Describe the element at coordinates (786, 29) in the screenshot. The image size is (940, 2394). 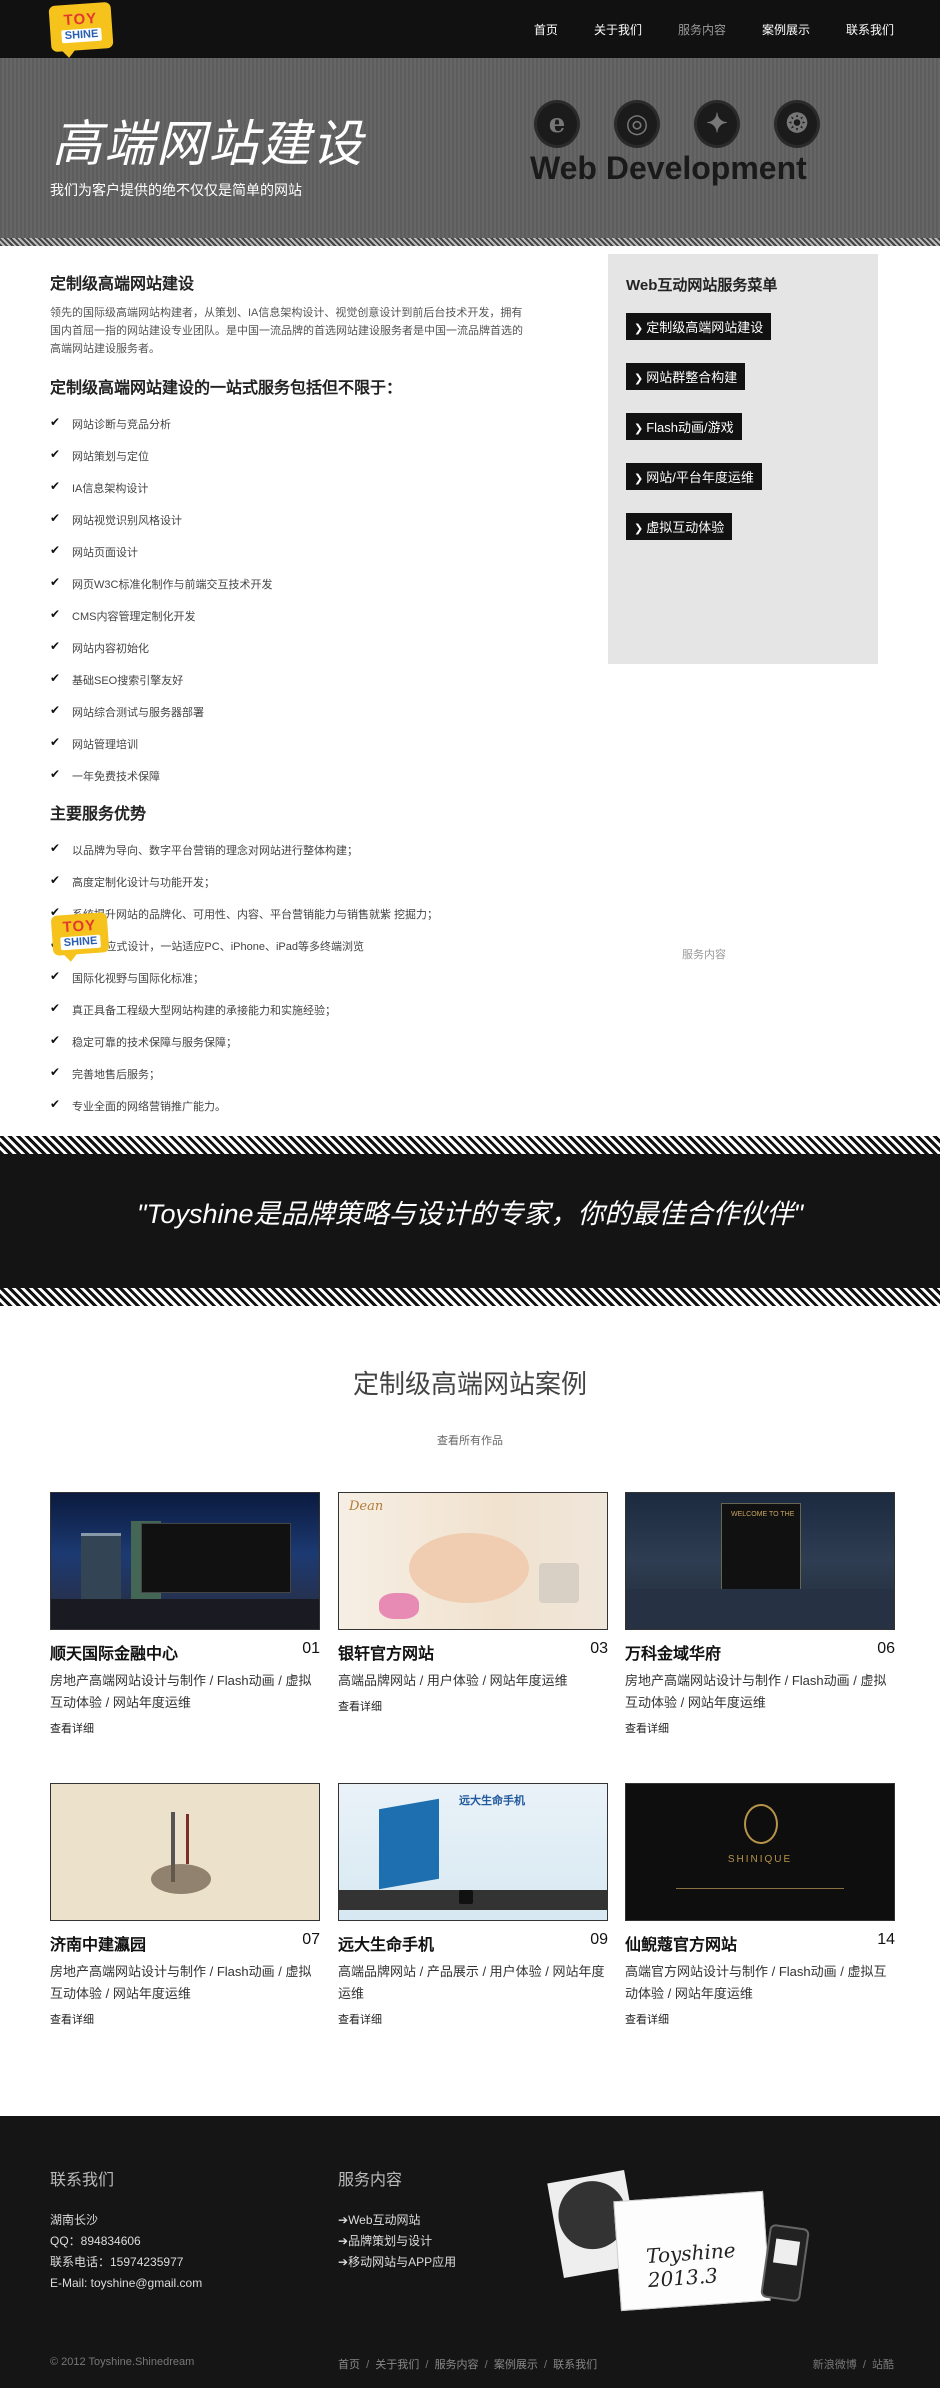
I see `nav-cases: 案例展示` at that location.